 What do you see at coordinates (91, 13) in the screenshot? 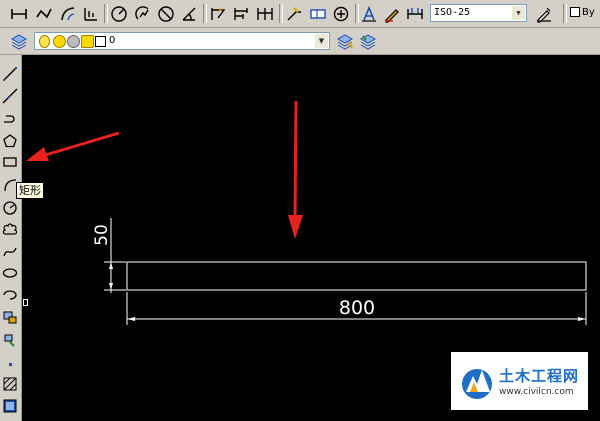
I see `ordinate-dim-icon` at bounding box center [91, 13].